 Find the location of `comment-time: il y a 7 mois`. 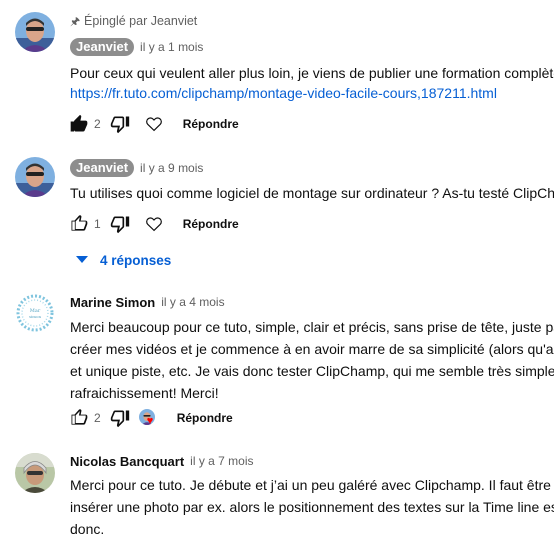

comment-time: il y a 7 mois is located at coordinates (221, 461).